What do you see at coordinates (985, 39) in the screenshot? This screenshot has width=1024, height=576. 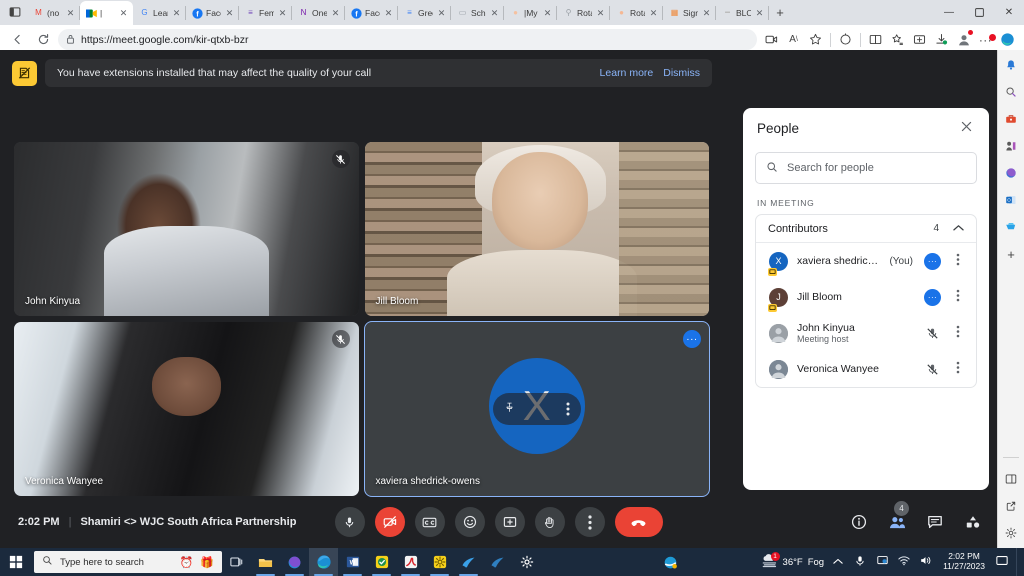 I see `more-icon: ···` at bounding box center [985, 39].